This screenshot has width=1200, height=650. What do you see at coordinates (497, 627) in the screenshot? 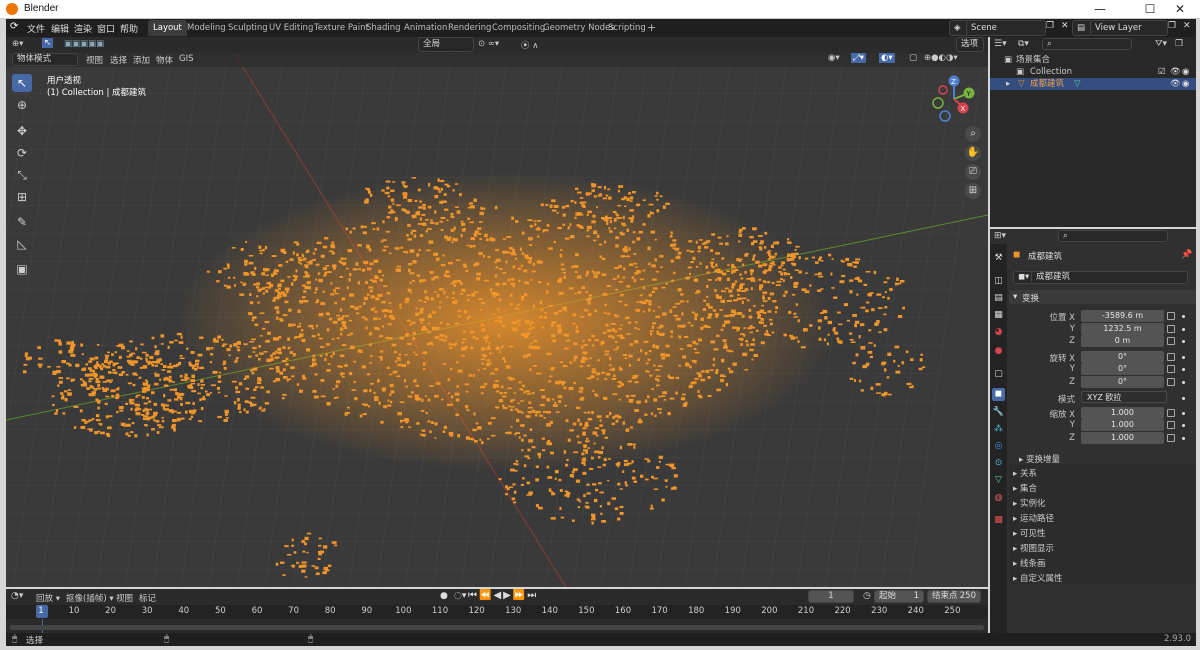
I see `timeline-scrollbar` at bounding box center [497, 627].